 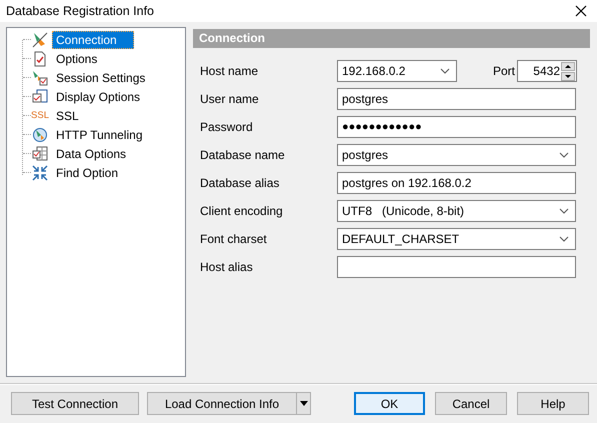 What do you see at coordinates (227, 127) in the screenshot?
I see `field-label: Password` at bounding box center [227, 127].